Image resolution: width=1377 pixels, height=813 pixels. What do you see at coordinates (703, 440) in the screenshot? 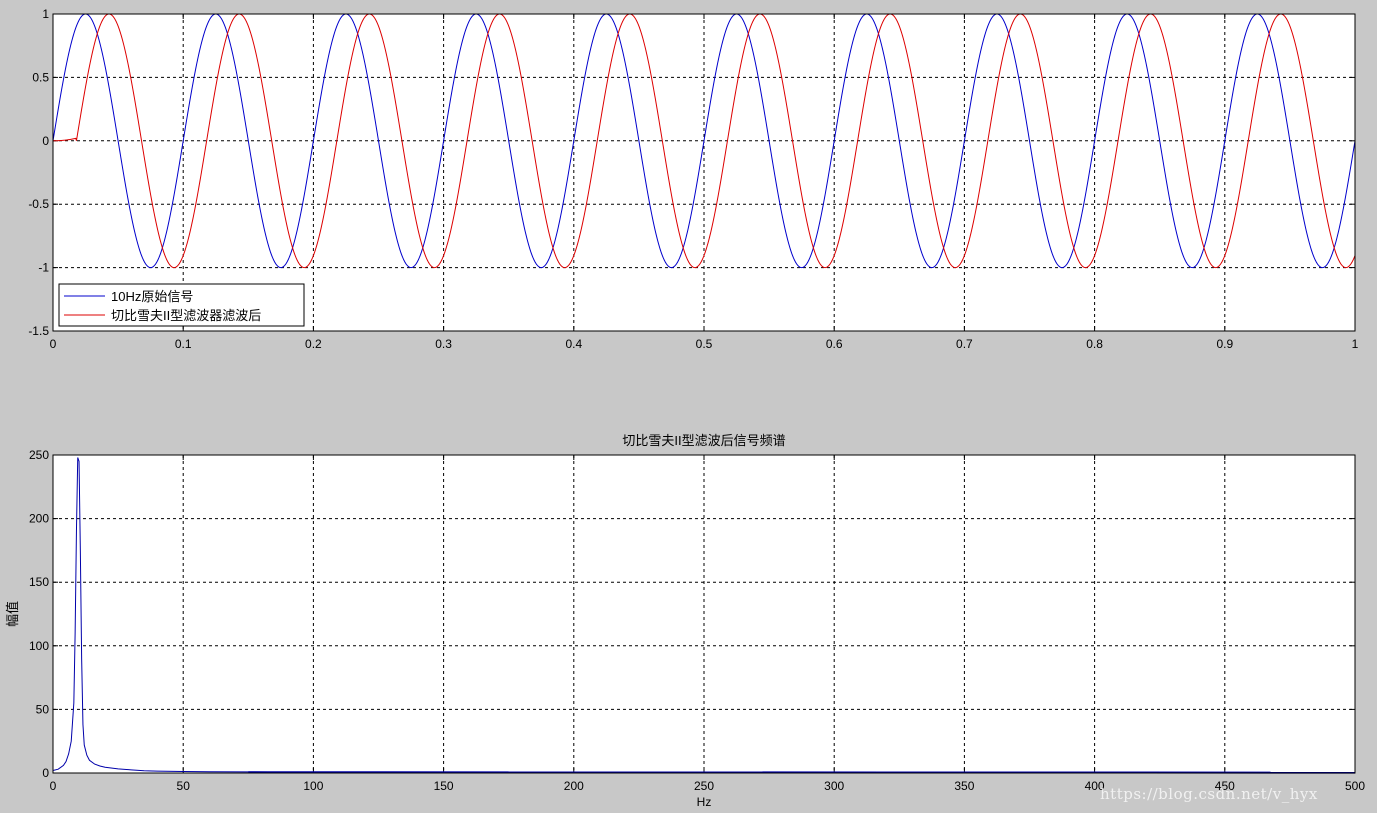
I see `chart-title: 切比雪夫II型滤波后信号频谱` at bounding box center [703, 440].